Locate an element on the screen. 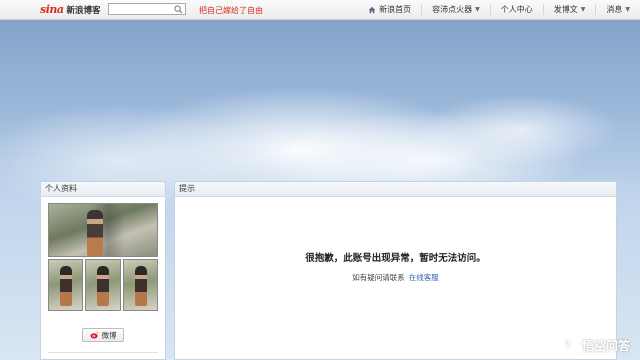 The width and height of the screenshot is (640, 360). weibo-button: 微博 is located at coordinates (103, 335).